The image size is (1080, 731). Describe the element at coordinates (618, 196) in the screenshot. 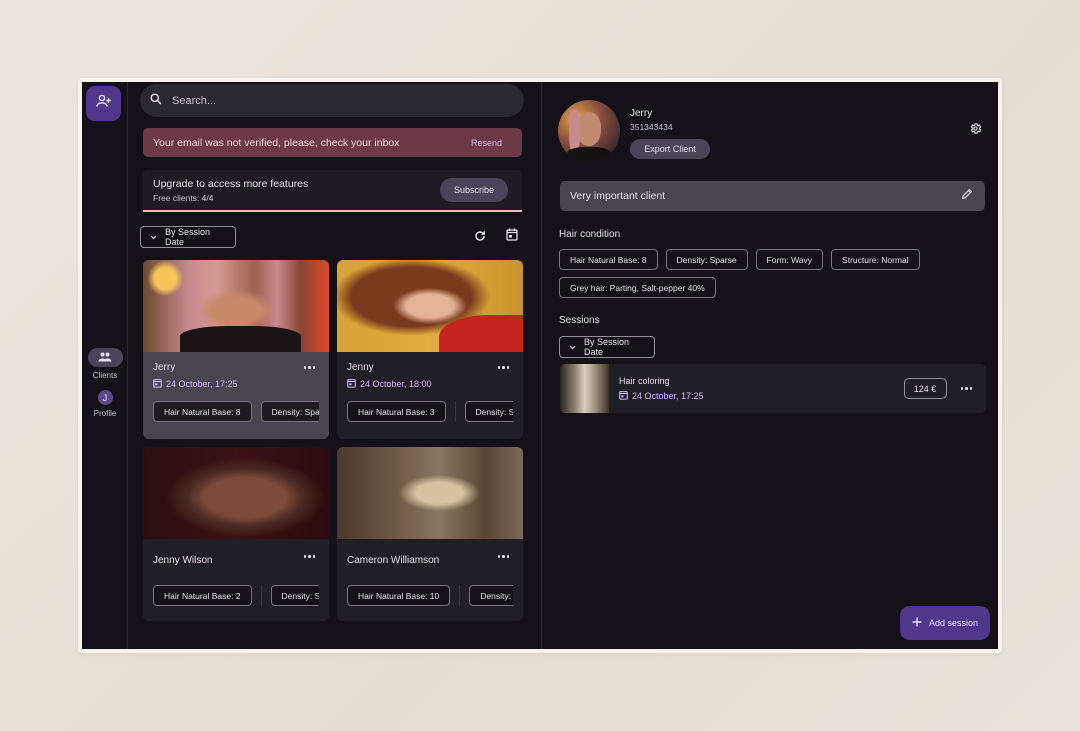

I see `note-text: Very important client` at that location.